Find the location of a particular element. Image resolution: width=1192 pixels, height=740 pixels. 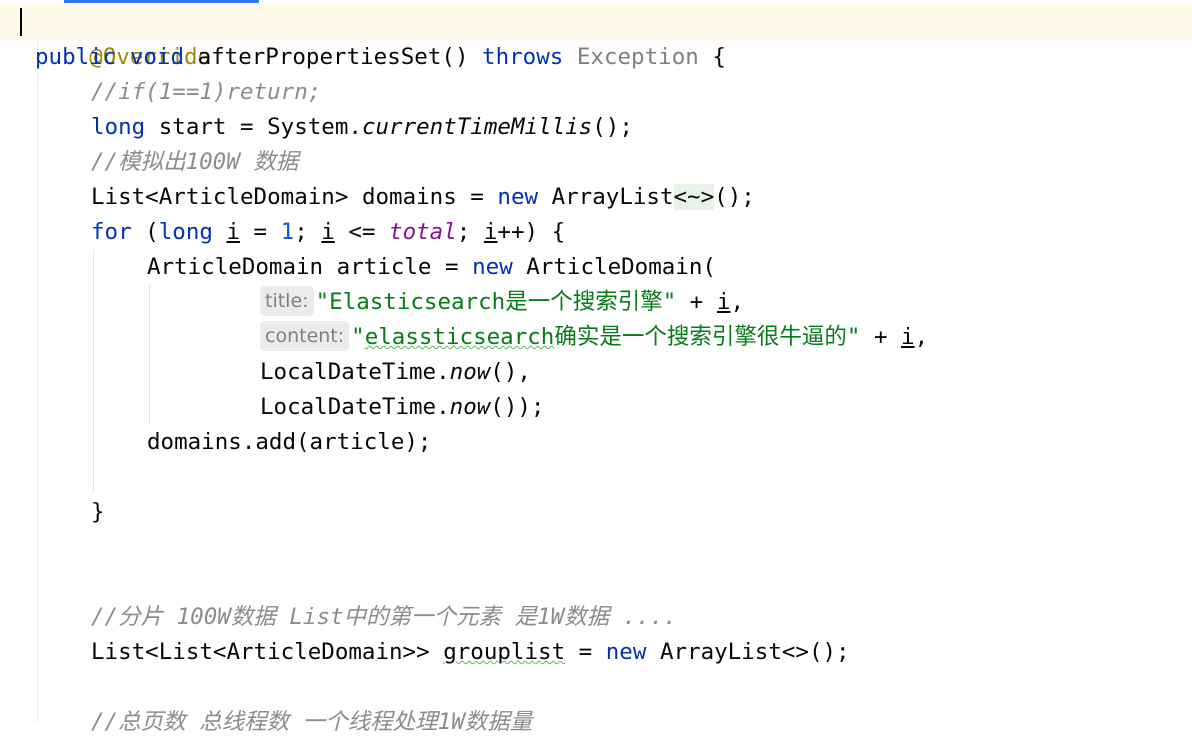

keyword: for is located at coordinates (111, 232).